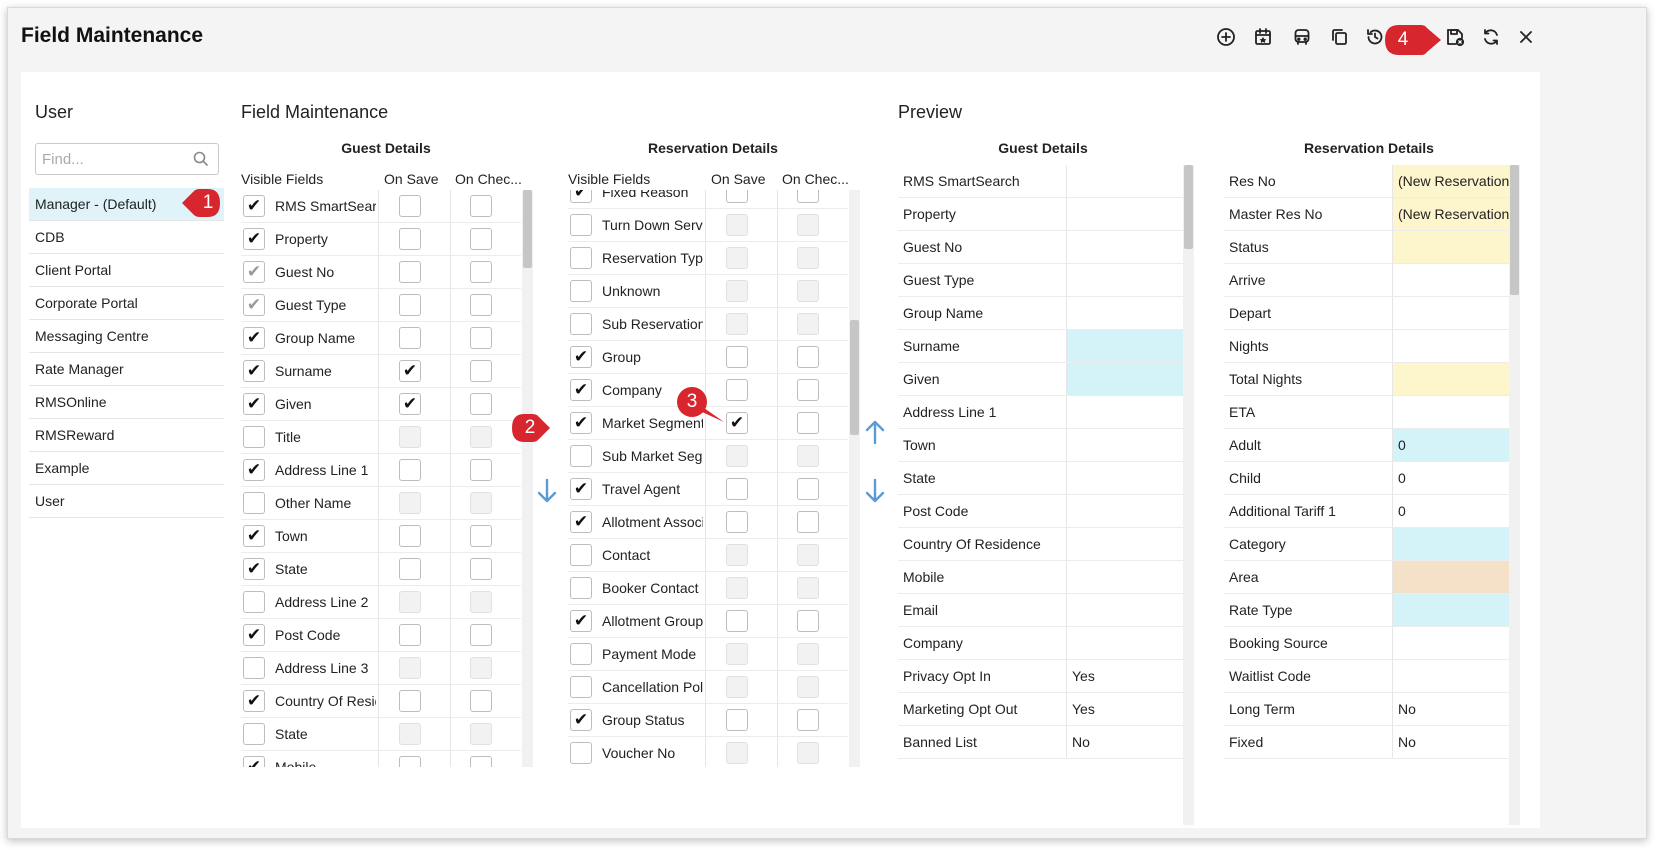  Describe the element at coordinates (201, 159) in the screenshot. I see `search-icon` at that location.